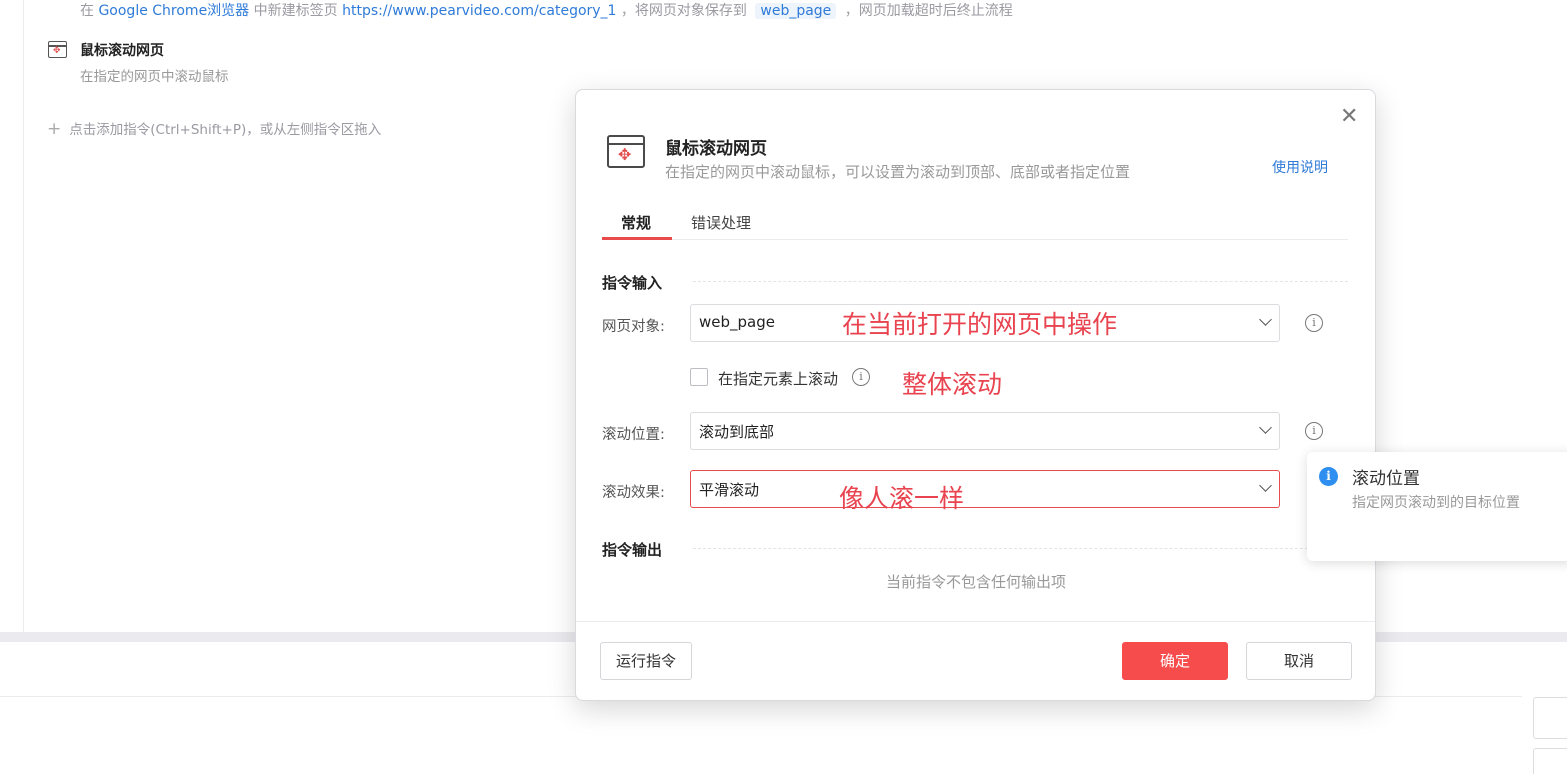 This screenshot has height=774, width=1567. What do you see at coordinates (985, 489) in the screenshot?
I see `scroll-effect-select: 平滑滚动` at bounding box center [985, 489].